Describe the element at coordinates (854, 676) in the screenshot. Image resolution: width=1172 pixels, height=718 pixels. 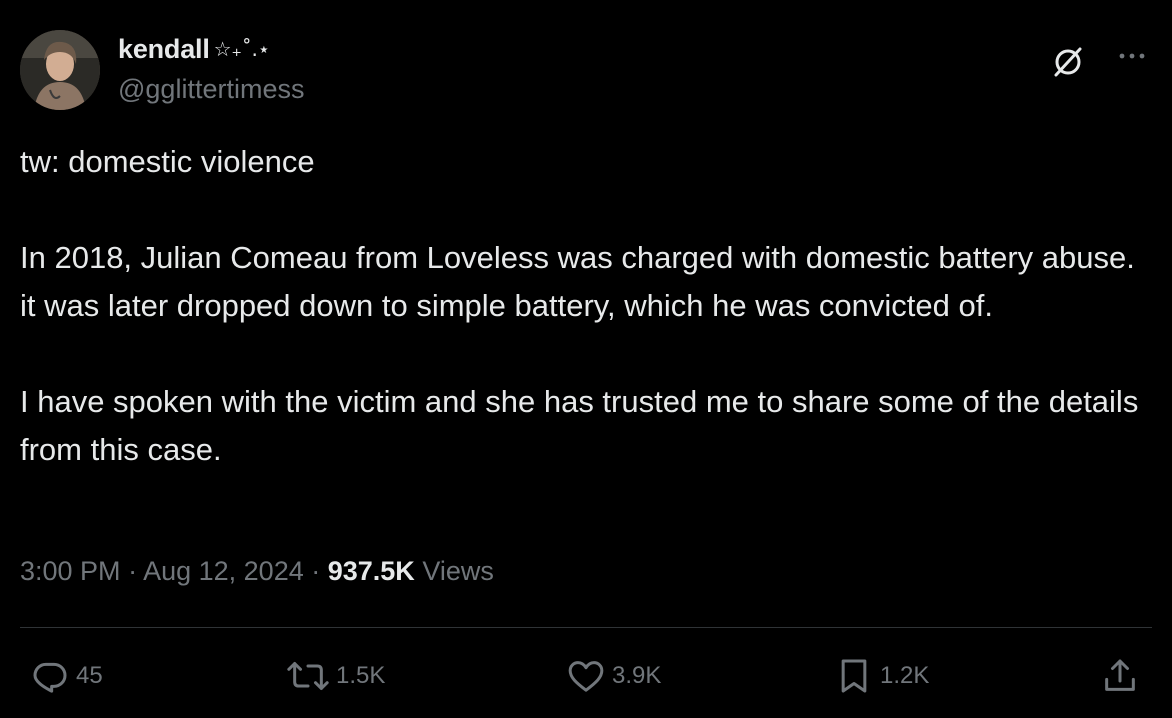
I see `bookmark-icon` at that location.